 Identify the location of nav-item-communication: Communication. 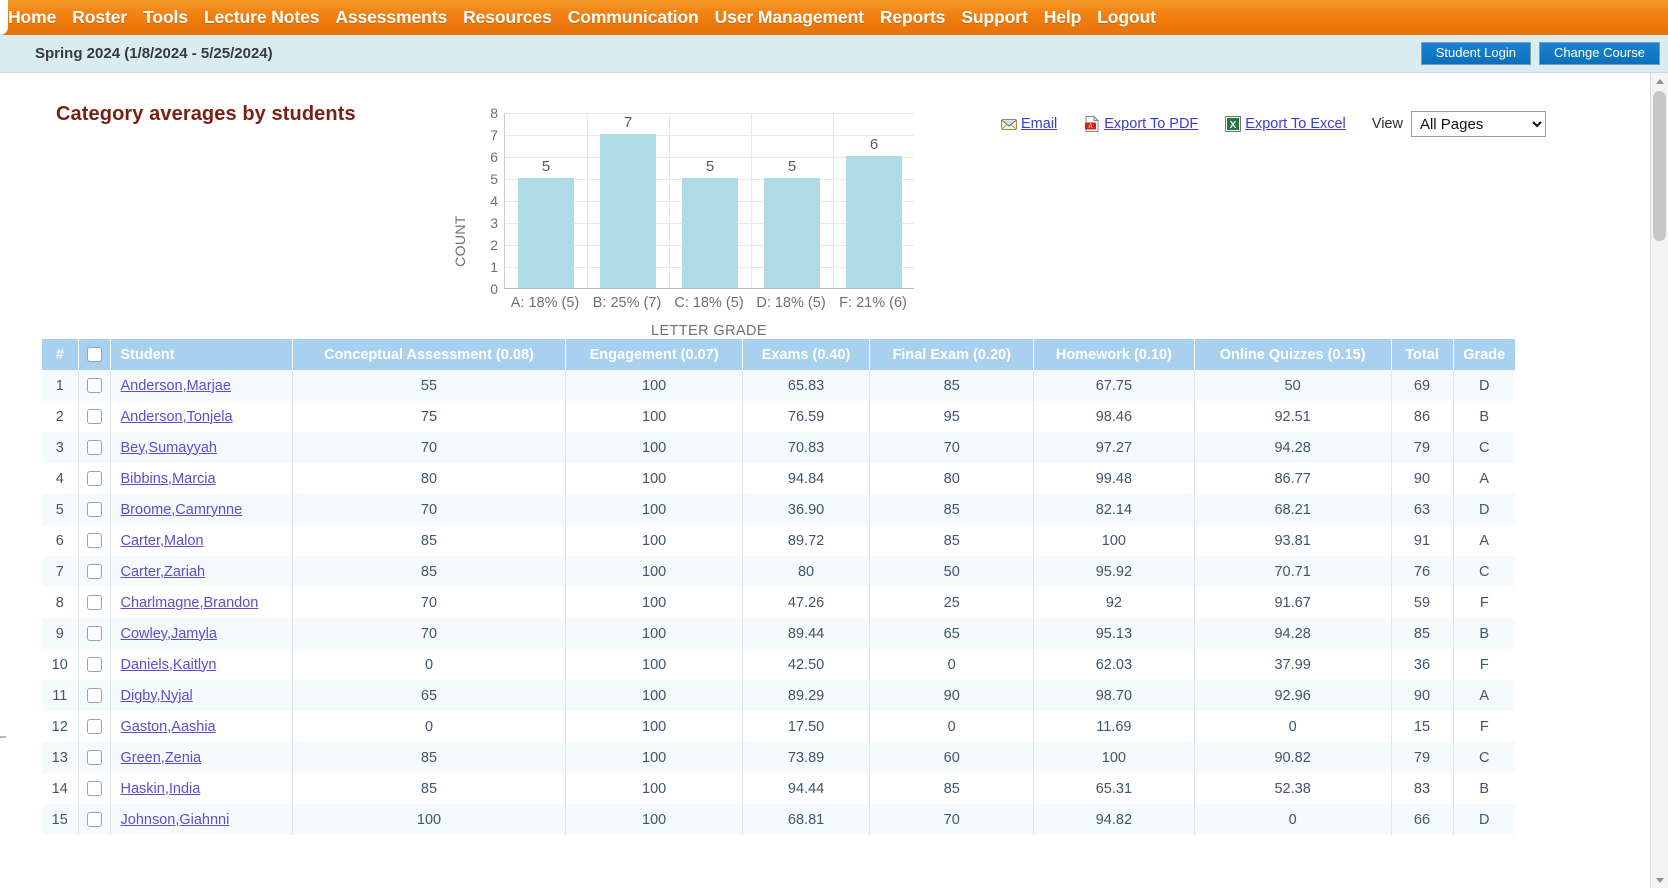
(633, 17).